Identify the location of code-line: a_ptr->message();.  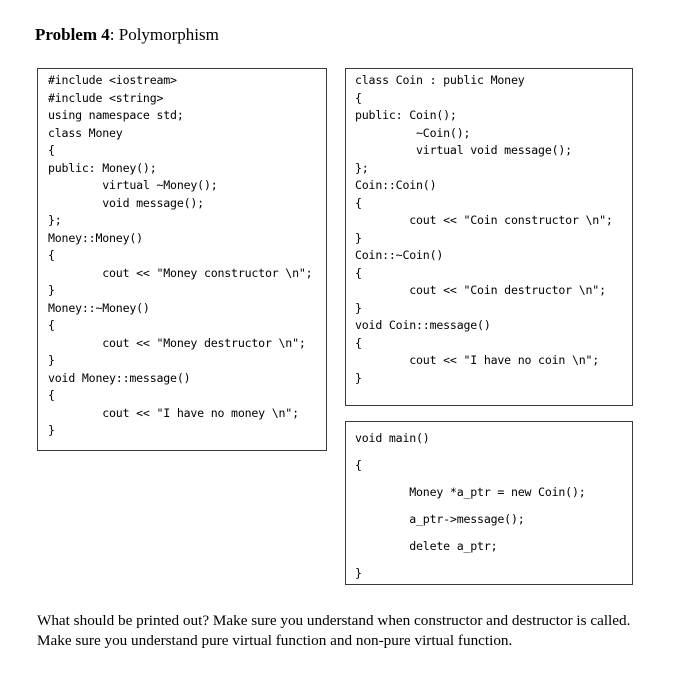
(440, 519).